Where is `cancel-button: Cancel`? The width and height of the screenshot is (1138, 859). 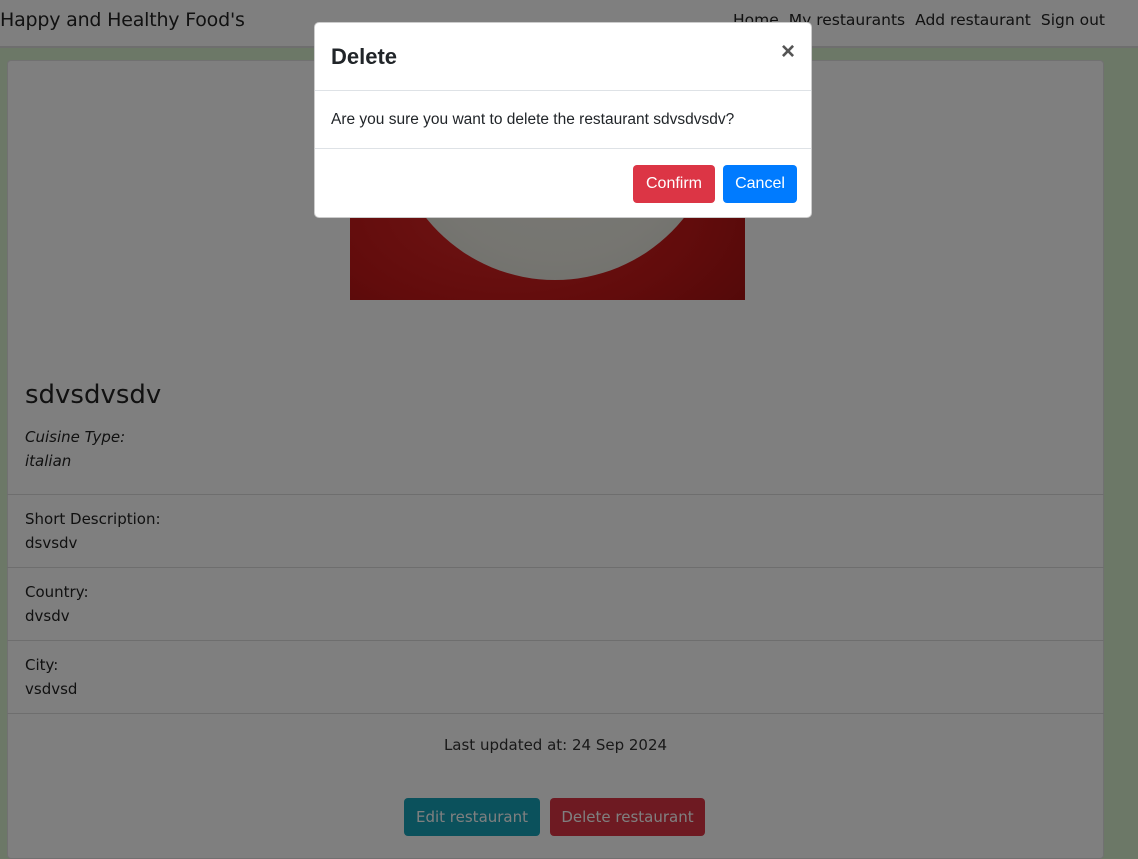 cancel-button: Cancel is located at coordinates (760, 184).